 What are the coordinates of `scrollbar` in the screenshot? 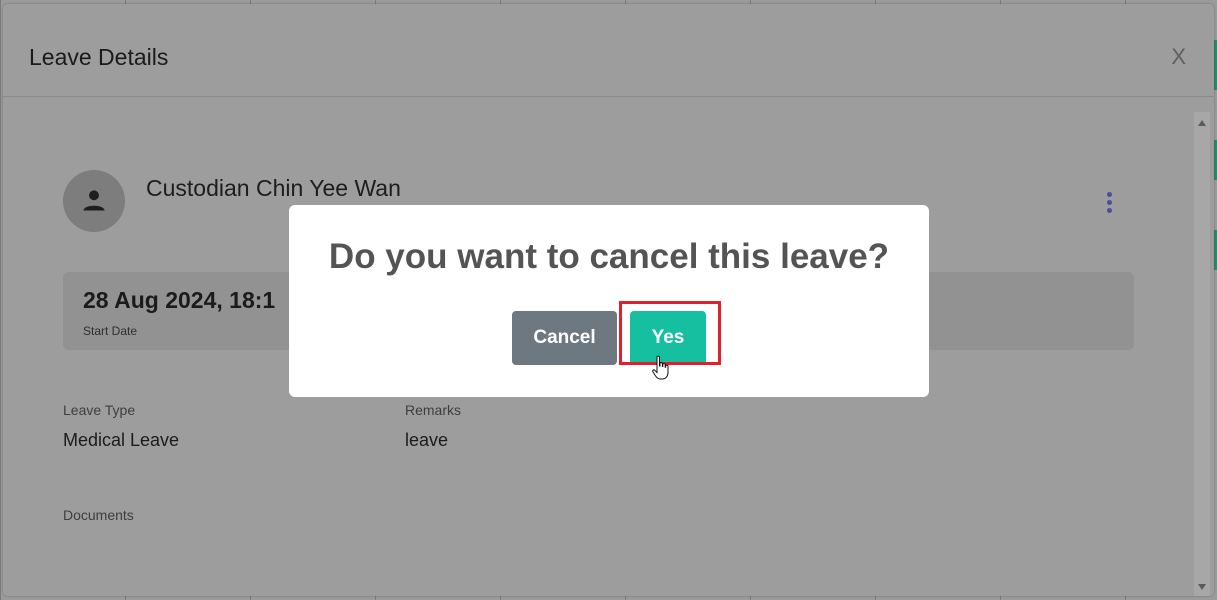 It's located at (1202, 354).